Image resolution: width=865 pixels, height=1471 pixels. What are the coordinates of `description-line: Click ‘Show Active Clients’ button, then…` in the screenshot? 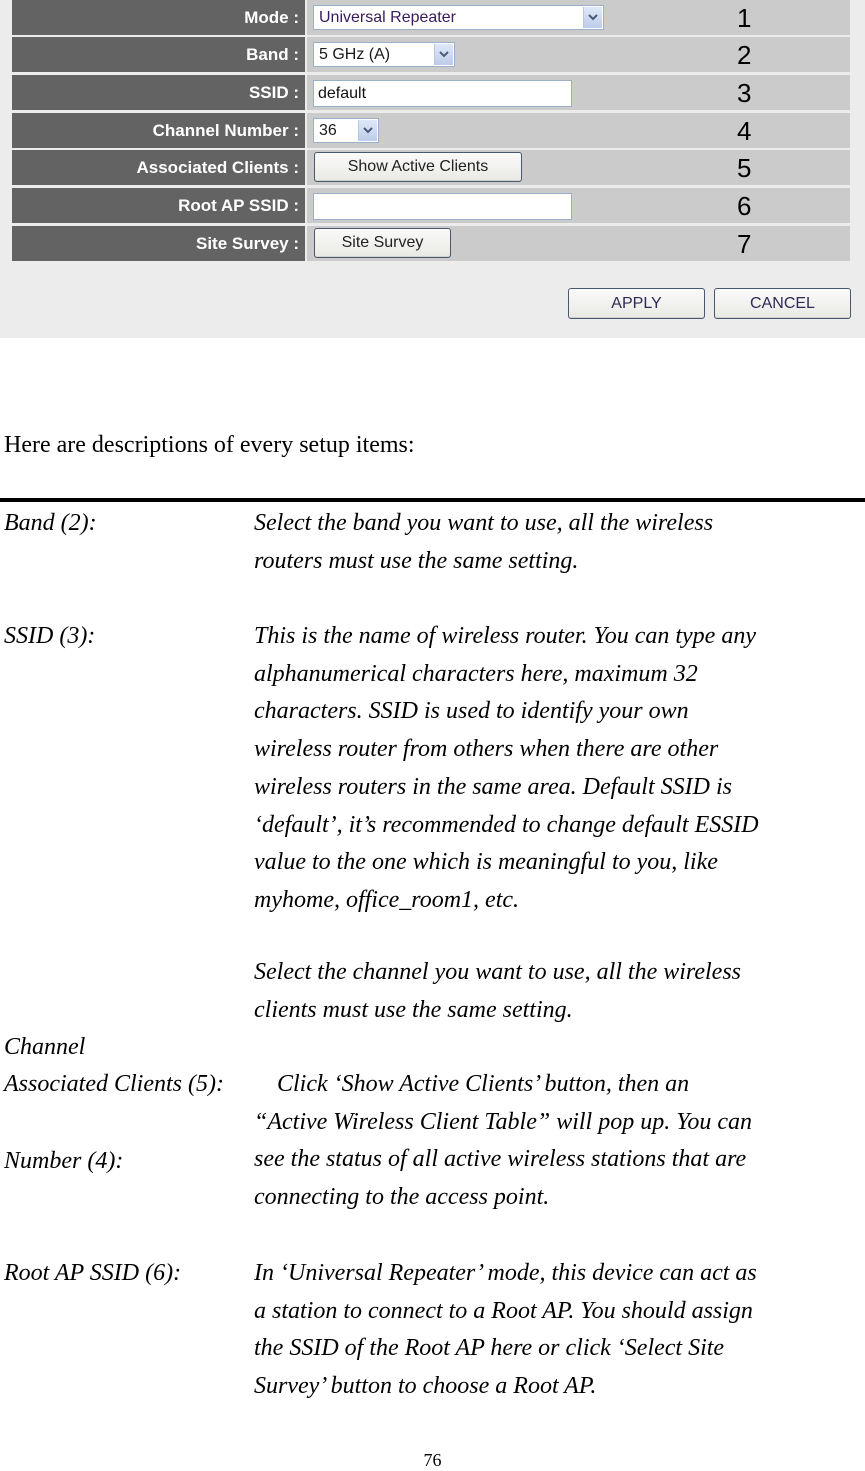 It's located at (483, 1084).